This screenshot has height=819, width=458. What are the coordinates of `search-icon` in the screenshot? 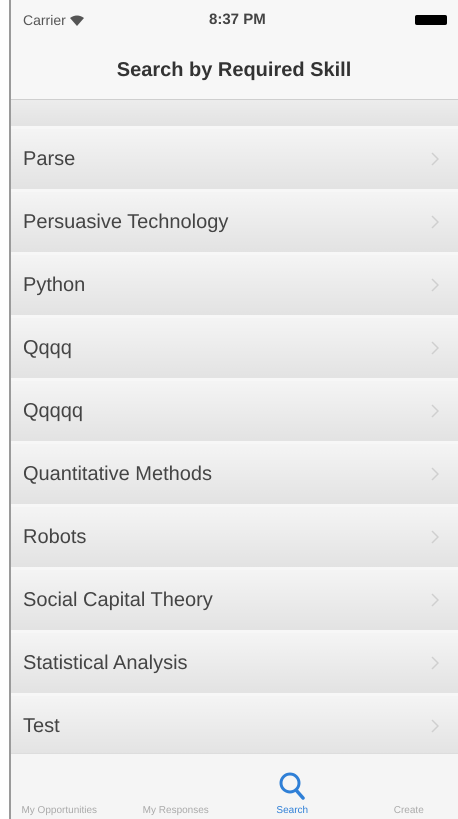 It's located at (292, 786).